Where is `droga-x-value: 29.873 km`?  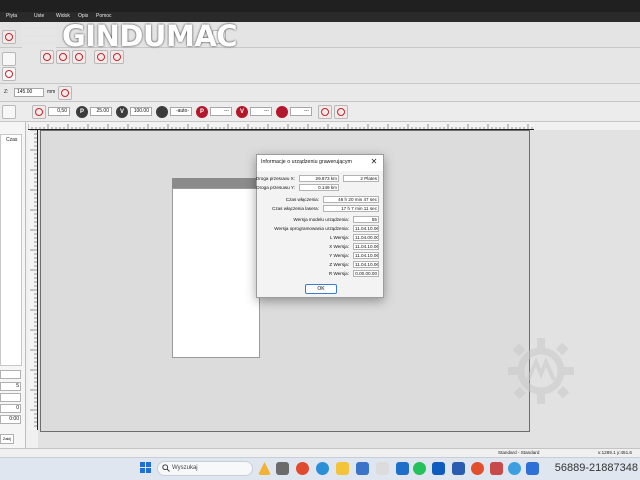 droga-x-value: 29.873 km is located at coordinates (319, 178).